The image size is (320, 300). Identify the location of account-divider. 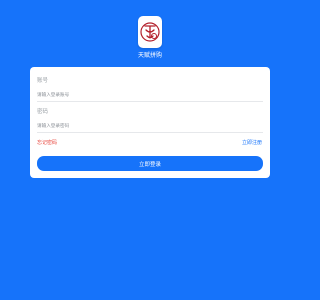
(150, 101).